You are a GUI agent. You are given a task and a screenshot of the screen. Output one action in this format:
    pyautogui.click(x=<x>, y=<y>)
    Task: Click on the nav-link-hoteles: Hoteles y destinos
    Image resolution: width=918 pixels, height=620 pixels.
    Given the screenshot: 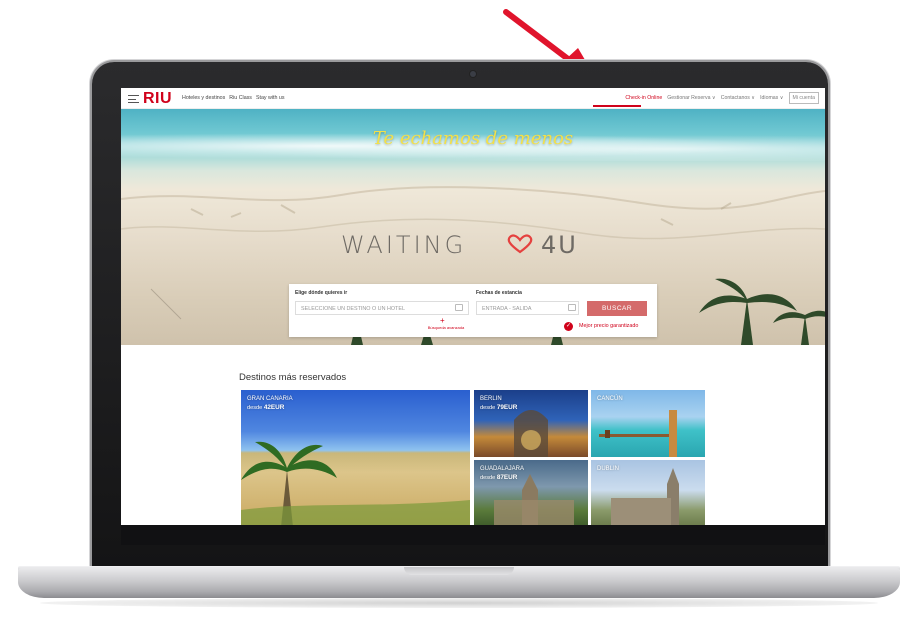 What is the action you would take?
    pyautogui.click(x=203, y=98)
    